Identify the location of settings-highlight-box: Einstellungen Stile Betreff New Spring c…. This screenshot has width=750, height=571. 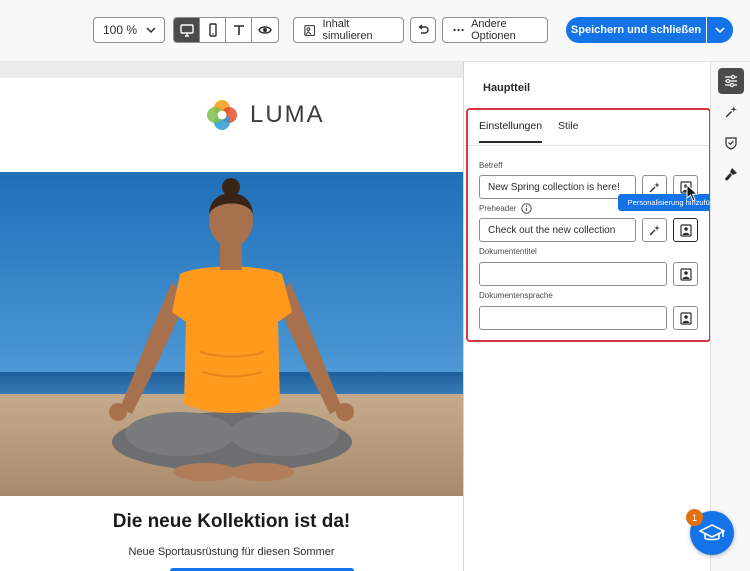
(599, 225).